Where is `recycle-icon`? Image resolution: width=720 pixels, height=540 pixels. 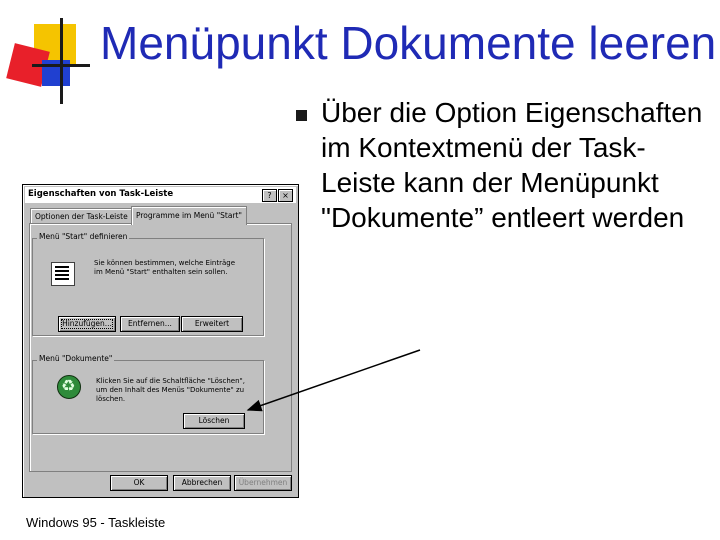 recycle-icon is located at coordinates (69, 387).